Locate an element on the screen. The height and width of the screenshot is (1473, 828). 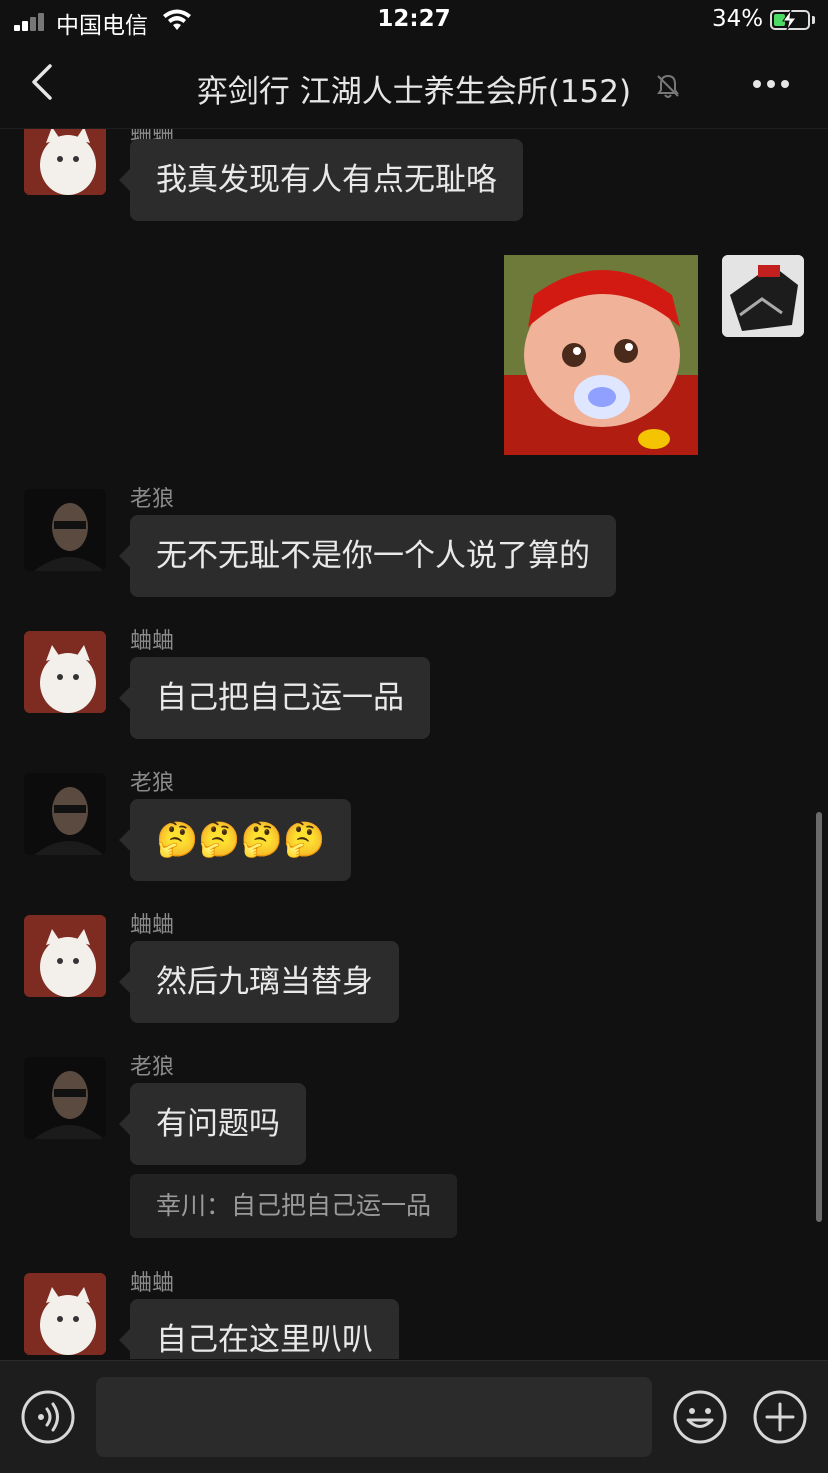
emoji-icon is located at coordinates (700, 1417).